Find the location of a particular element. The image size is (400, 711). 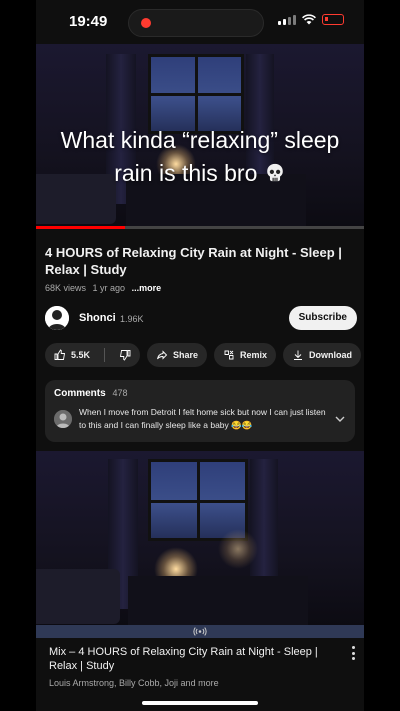

dislike-button is located at coordinates (125, 355).